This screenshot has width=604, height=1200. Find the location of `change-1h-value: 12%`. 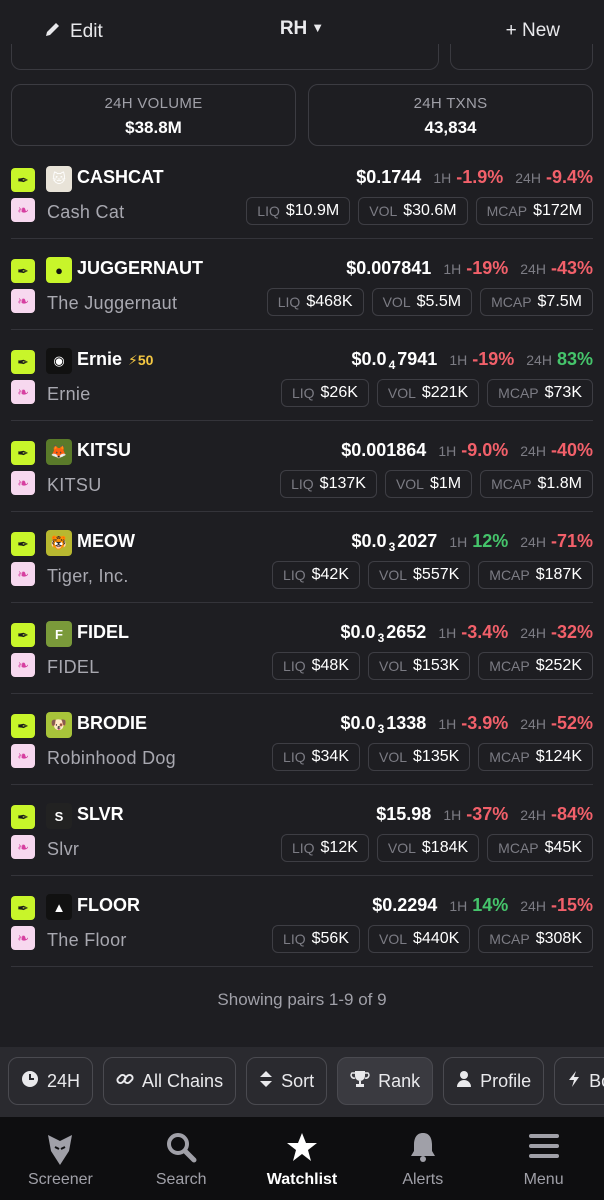

change-1h-value: 12% is located at coordinates (490, 541).